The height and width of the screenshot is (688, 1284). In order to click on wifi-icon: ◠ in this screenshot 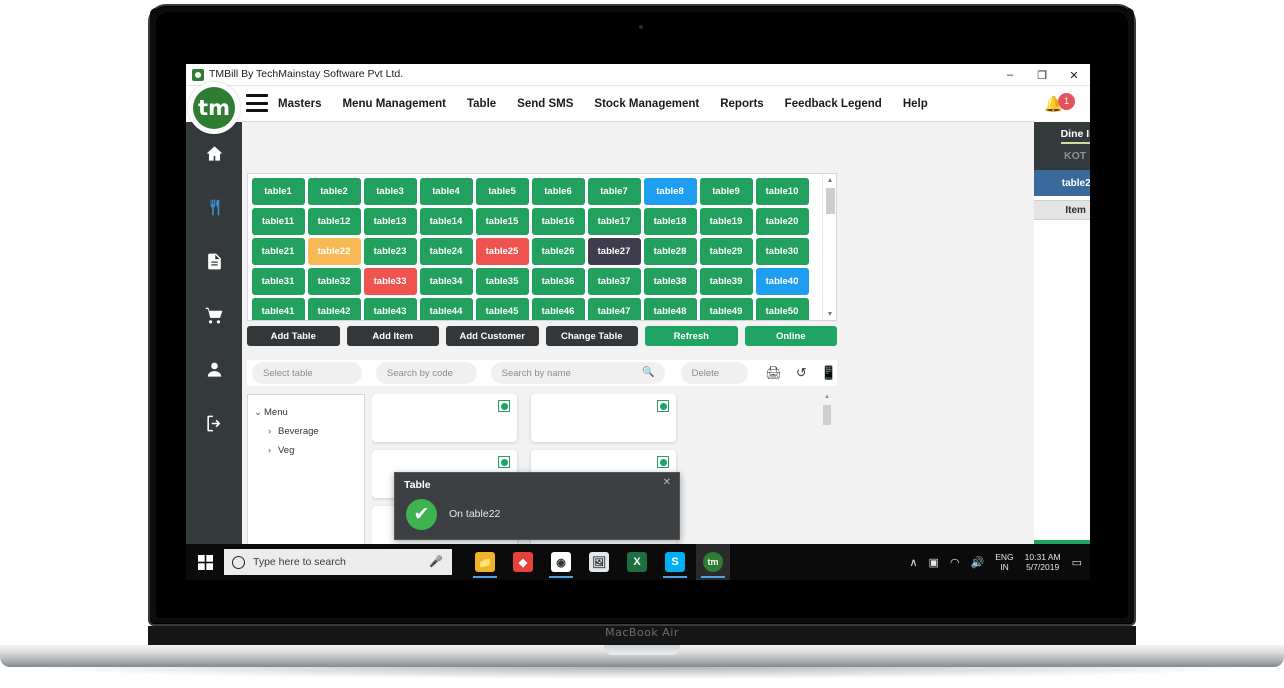, I will do `click(955, 562)`.